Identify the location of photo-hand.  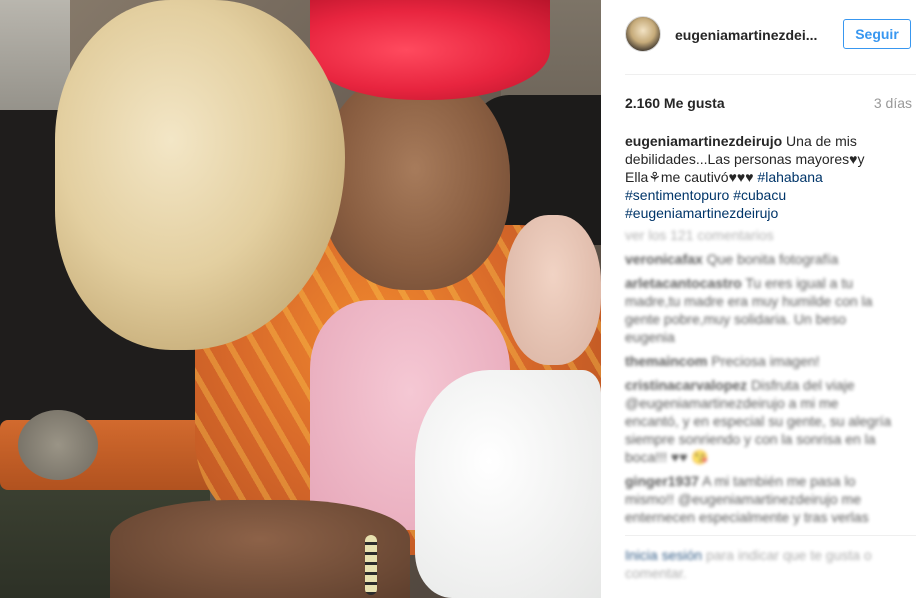
(553, 290).